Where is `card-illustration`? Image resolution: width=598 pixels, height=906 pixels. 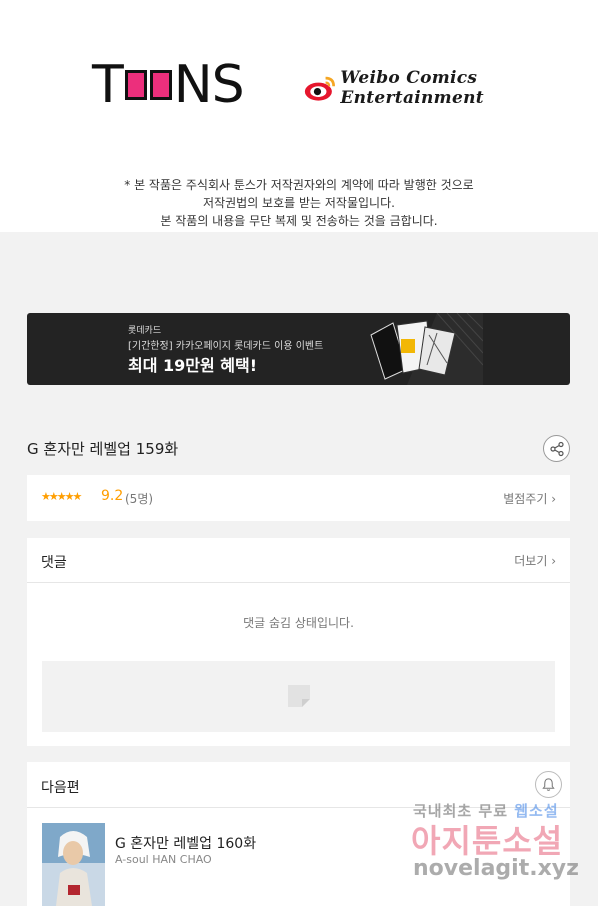
card-illustration is located at coordinates (426, 349).